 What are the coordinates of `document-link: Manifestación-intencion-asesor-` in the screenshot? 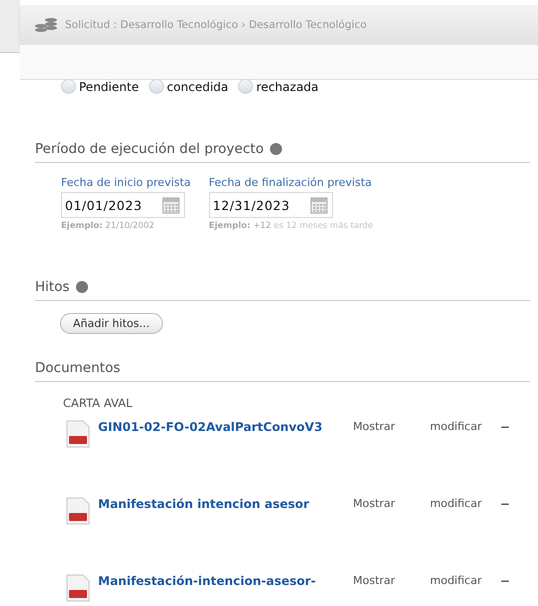 It's located at (225, 581).